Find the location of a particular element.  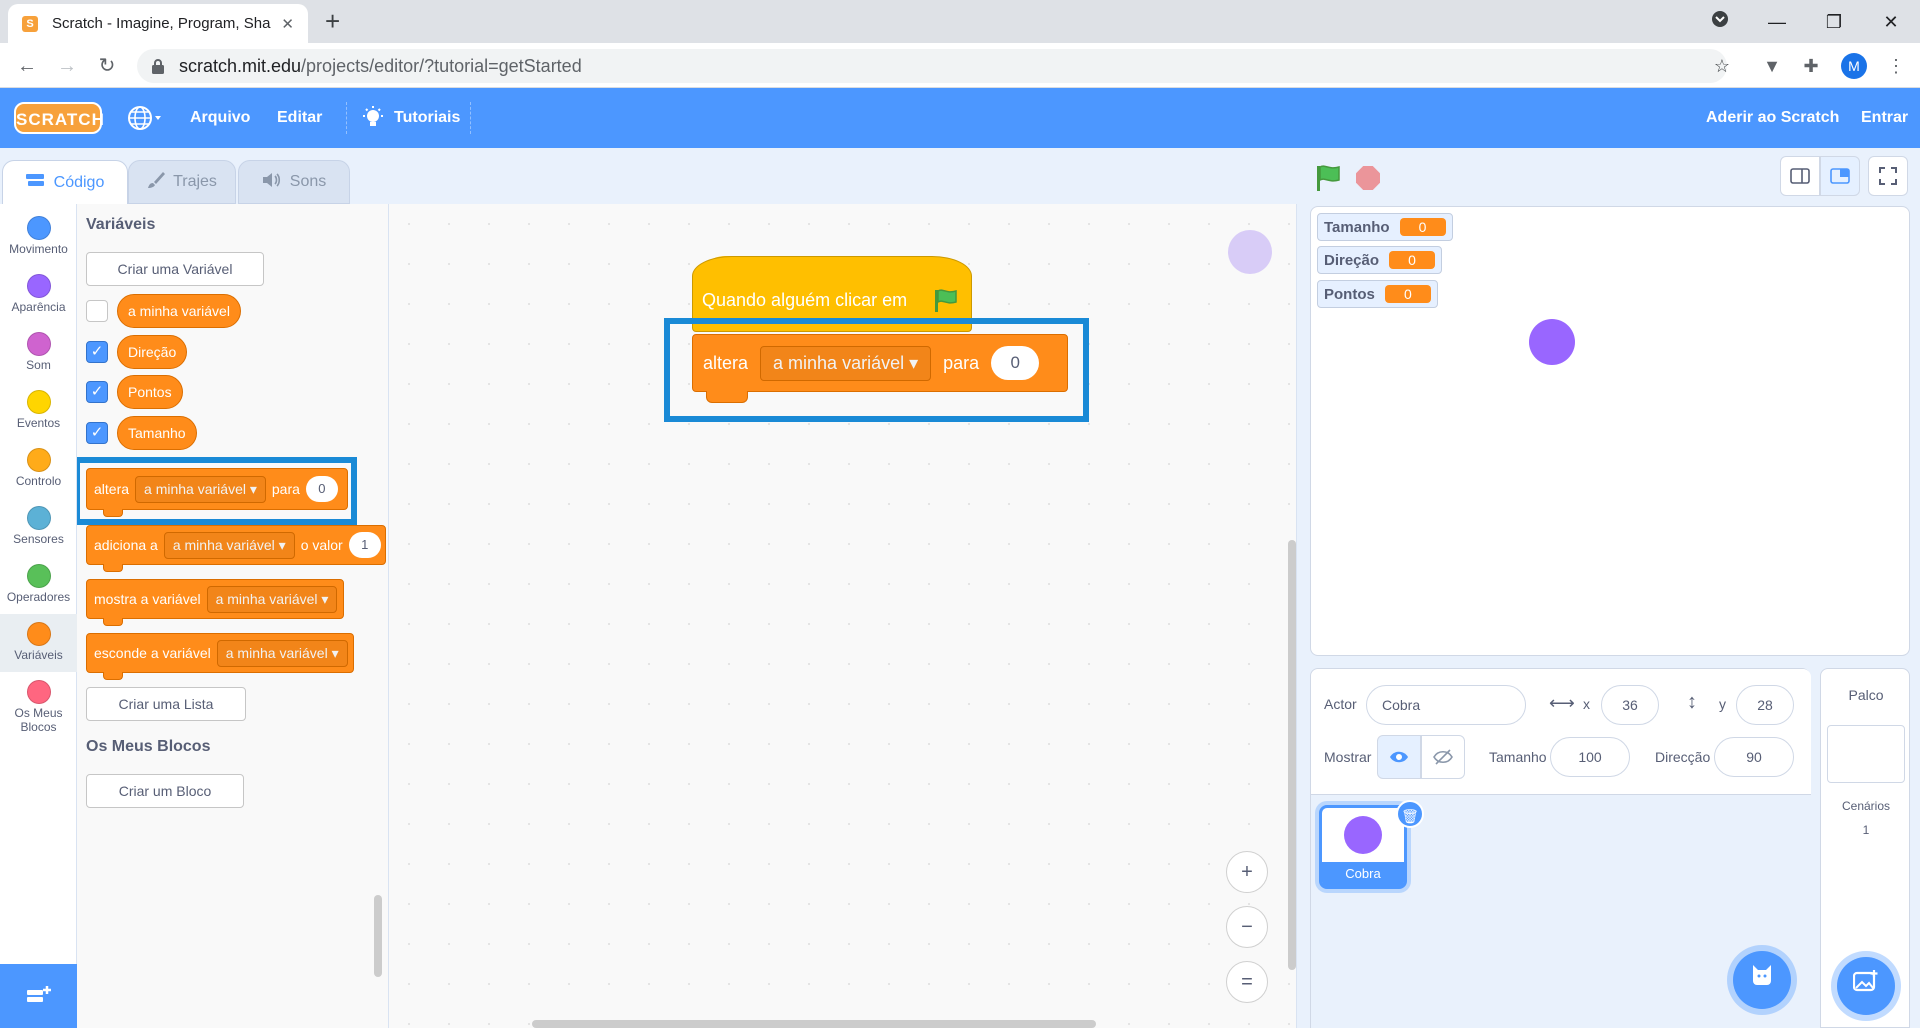

tab-costumes-label: Trajes is located at coordinates (195, 181).